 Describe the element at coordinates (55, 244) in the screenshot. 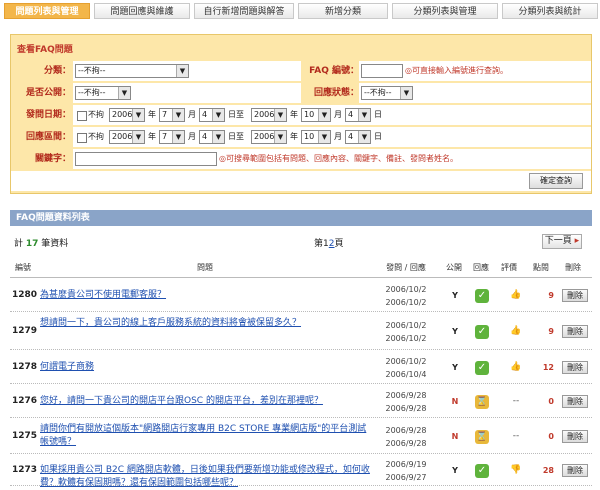

I see `total-suffix: 筆資料` at that location.